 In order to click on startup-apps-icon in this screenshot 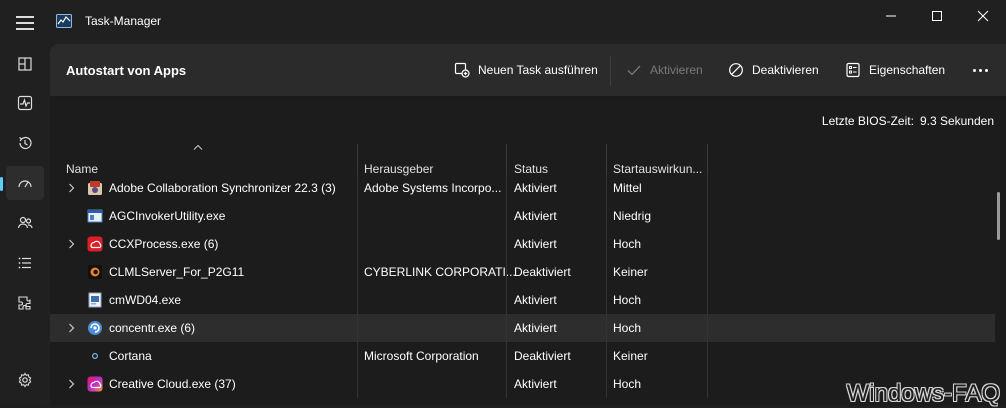, I will do `click(25, 184)`.